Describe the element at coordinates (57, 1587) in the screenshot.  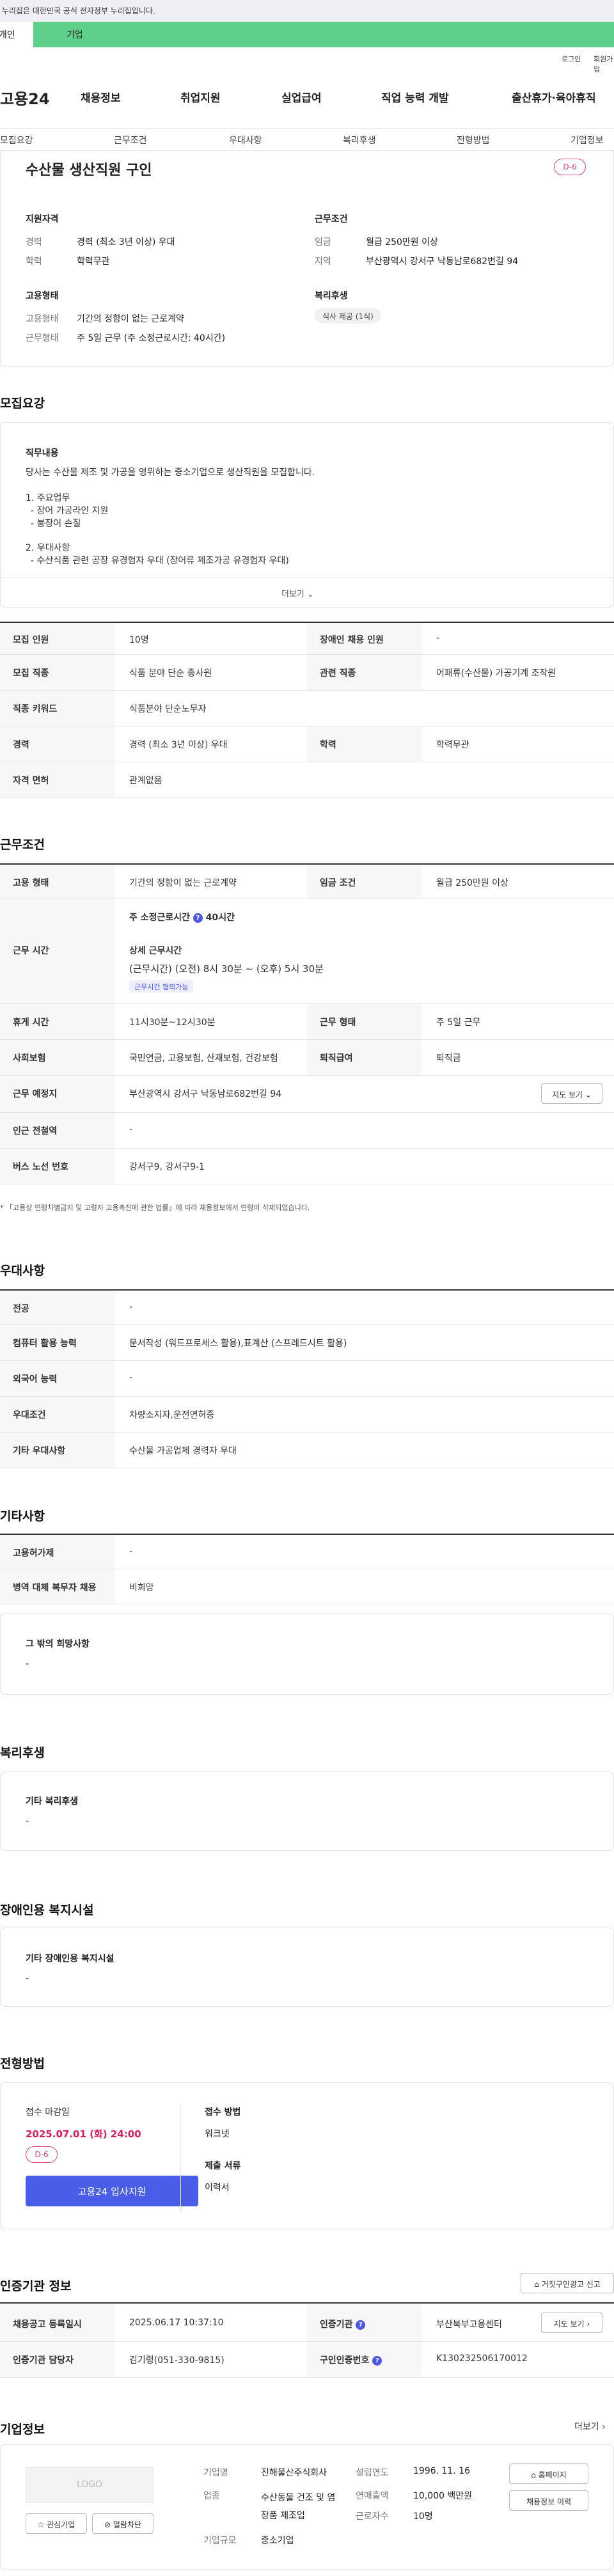
I see `row-label: 병역 대체 복무자 채용` at that location.